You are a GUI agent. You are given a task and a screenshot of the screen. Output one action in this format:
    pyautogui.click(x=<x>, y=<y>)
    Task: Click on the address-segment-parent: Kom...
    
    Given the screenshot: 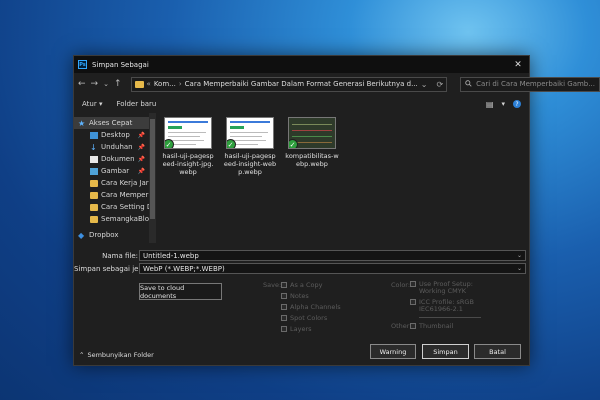 What is the action you would take?
    pyautogui.click(x=165, y=84)
    